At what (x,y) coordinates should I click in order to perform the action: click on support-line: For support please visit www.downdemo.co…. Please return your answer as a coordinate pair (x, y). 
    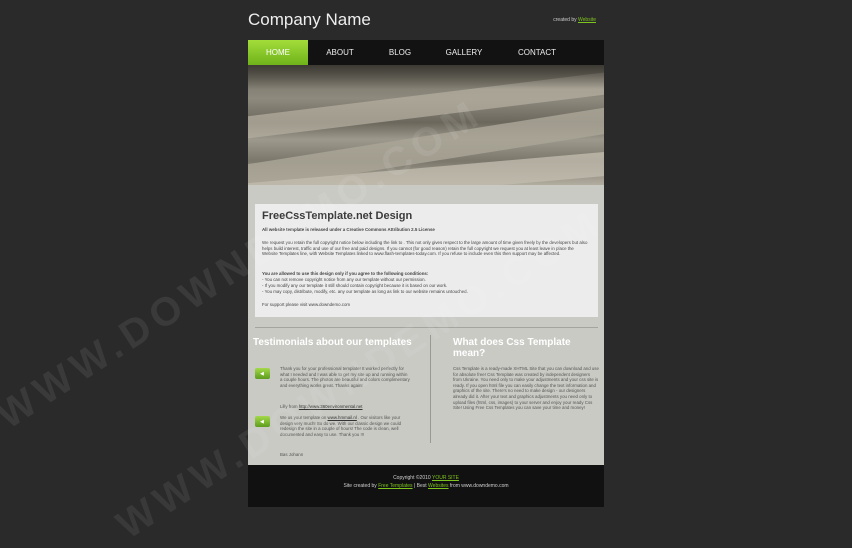
    Looking at the image, I should click on (306, 304).